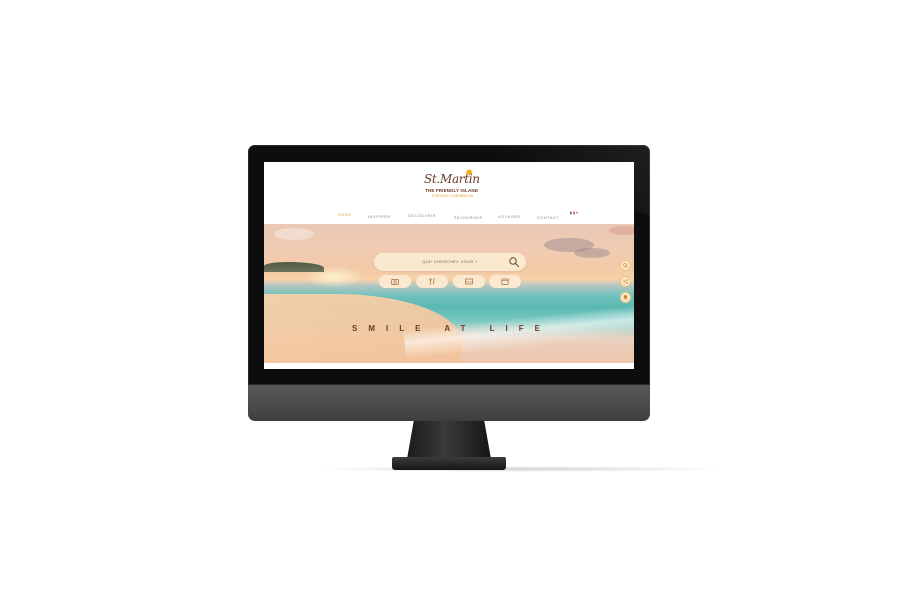 Image resolution: width=900 pixels, height=600 pixels. What do you see at coordinates (468, 218) in the screenshot?
I see `nav-item-sejourner: SÉJOURNER` at bounding box center [468, 218].